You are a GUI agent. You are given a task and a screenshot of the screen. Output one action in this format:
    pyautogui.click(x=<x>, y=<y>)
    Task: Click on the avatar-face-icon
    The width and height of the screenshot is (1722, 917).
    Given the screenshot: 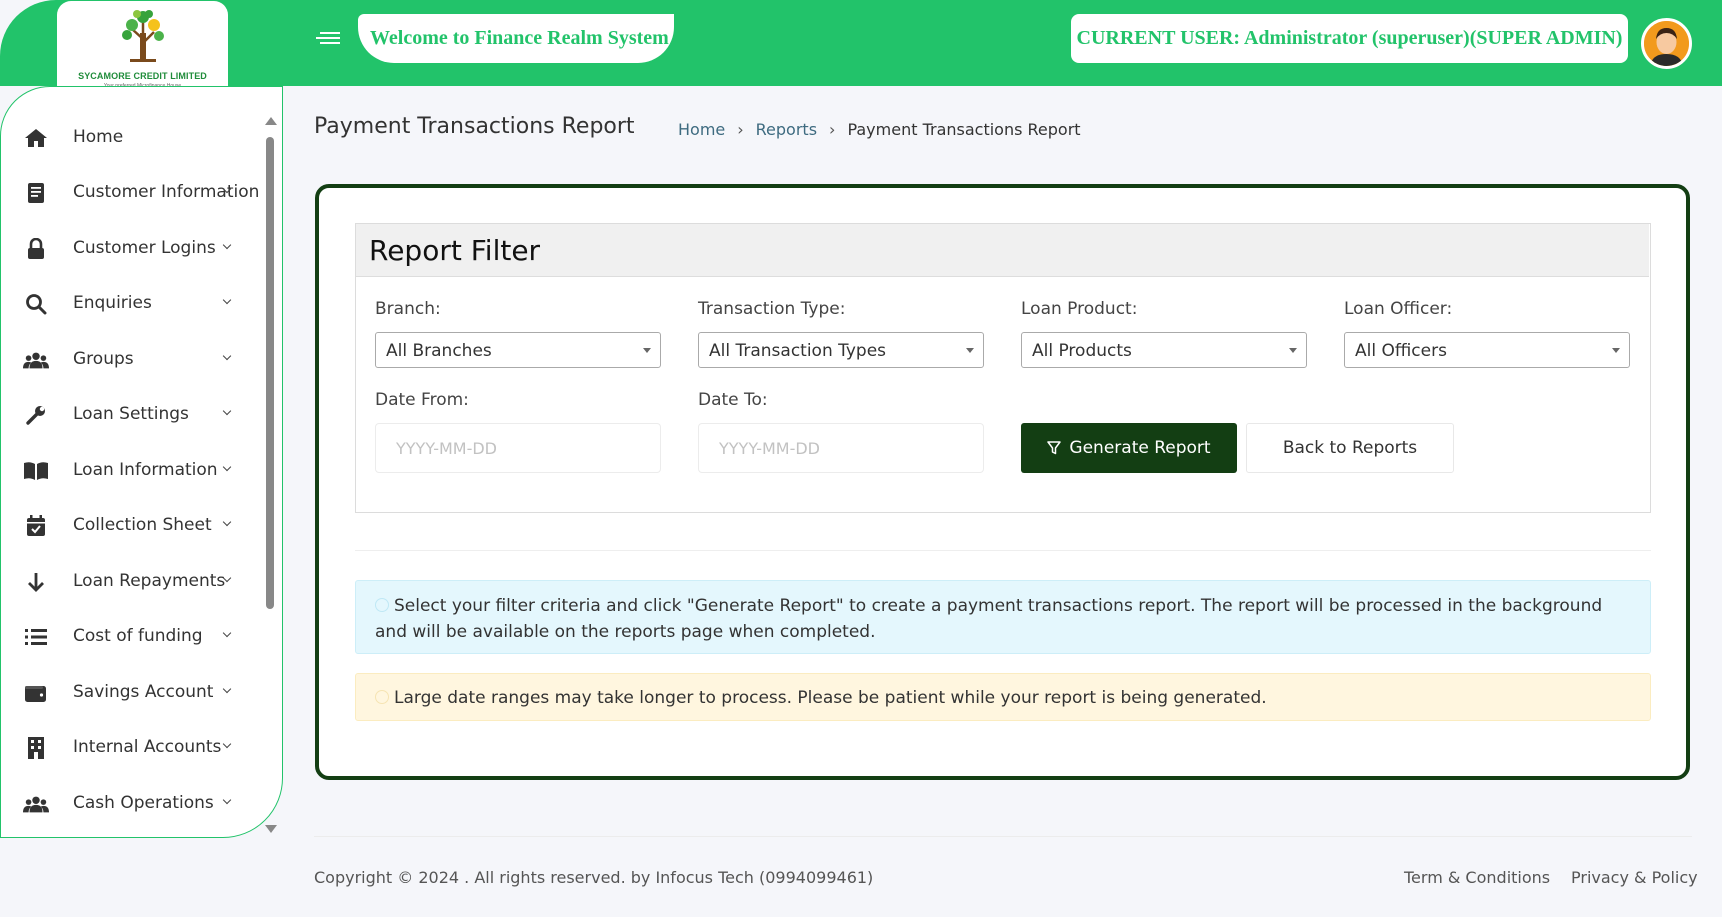 What is the action you would take?
    pyautogui.click(x=1666, y=43)
    